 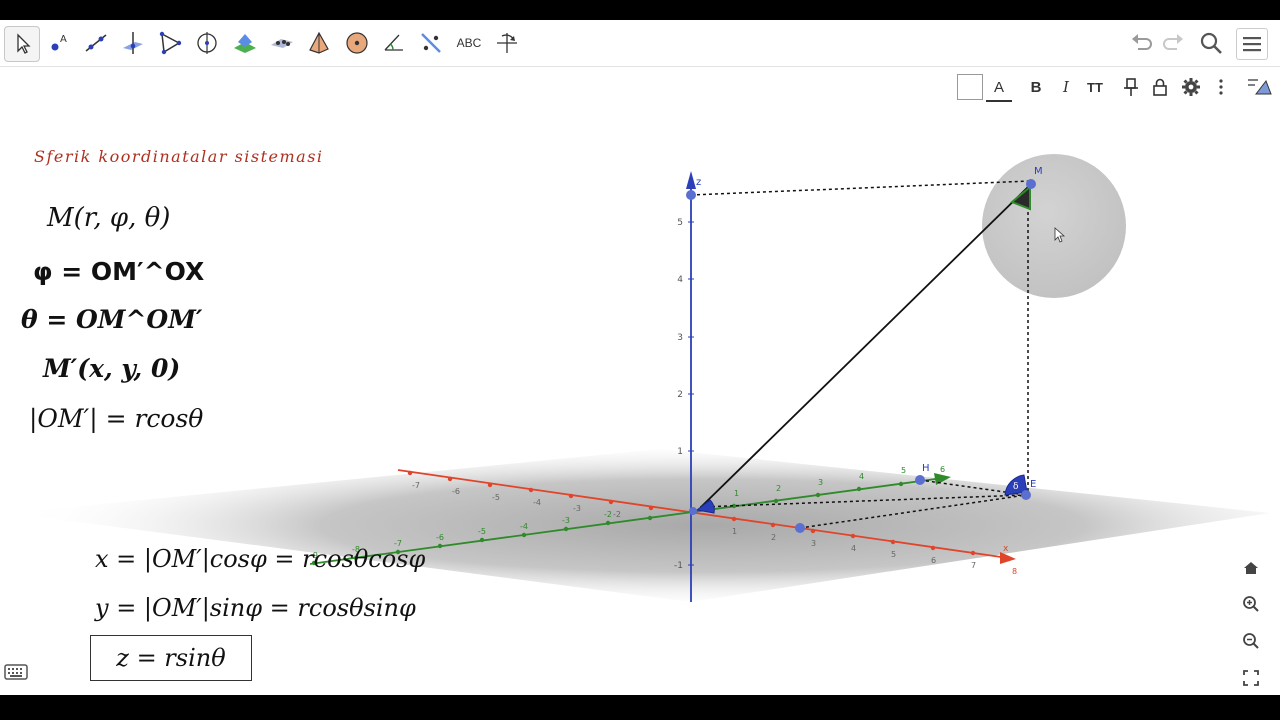 What do you see at coordinates (693, 511) in the screenshot?
I see `point-origin` at bounding box center [693, 511].